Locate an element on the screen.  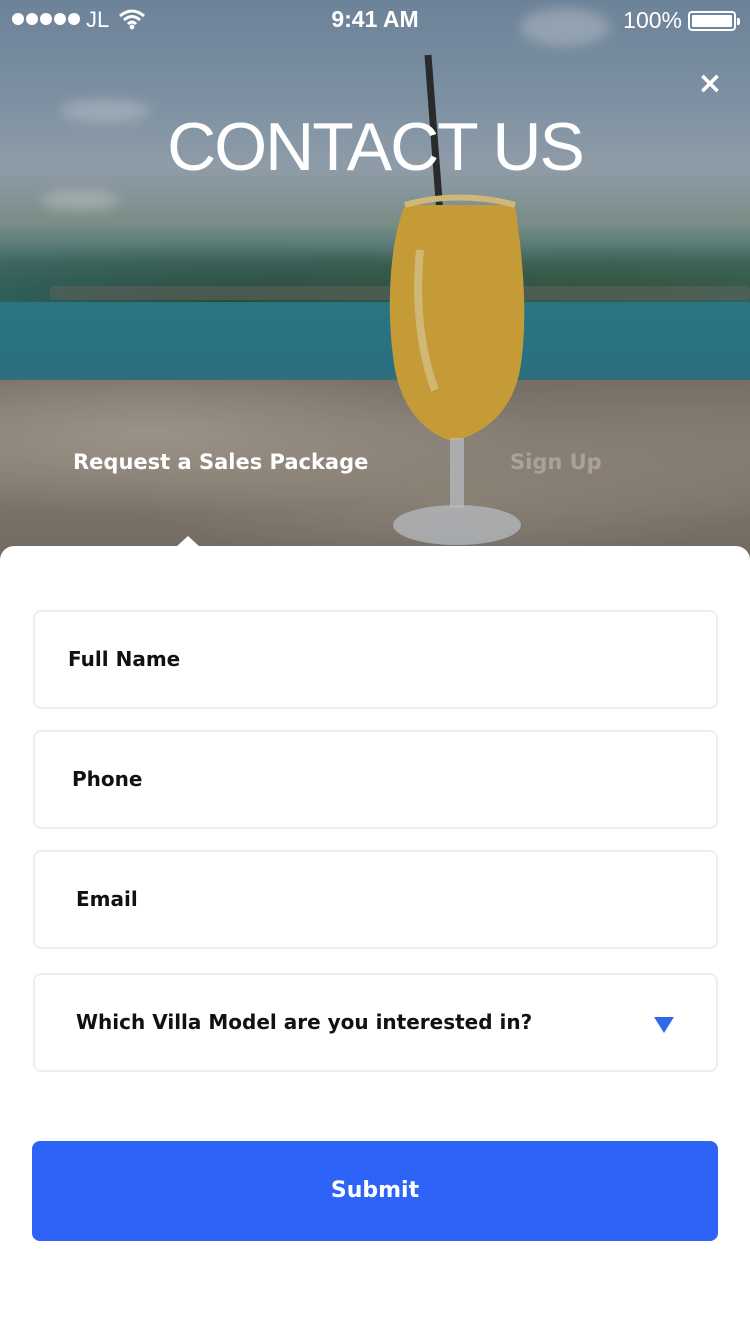
full-name-placeholder: Full Name is located at coordinates (124, 659).